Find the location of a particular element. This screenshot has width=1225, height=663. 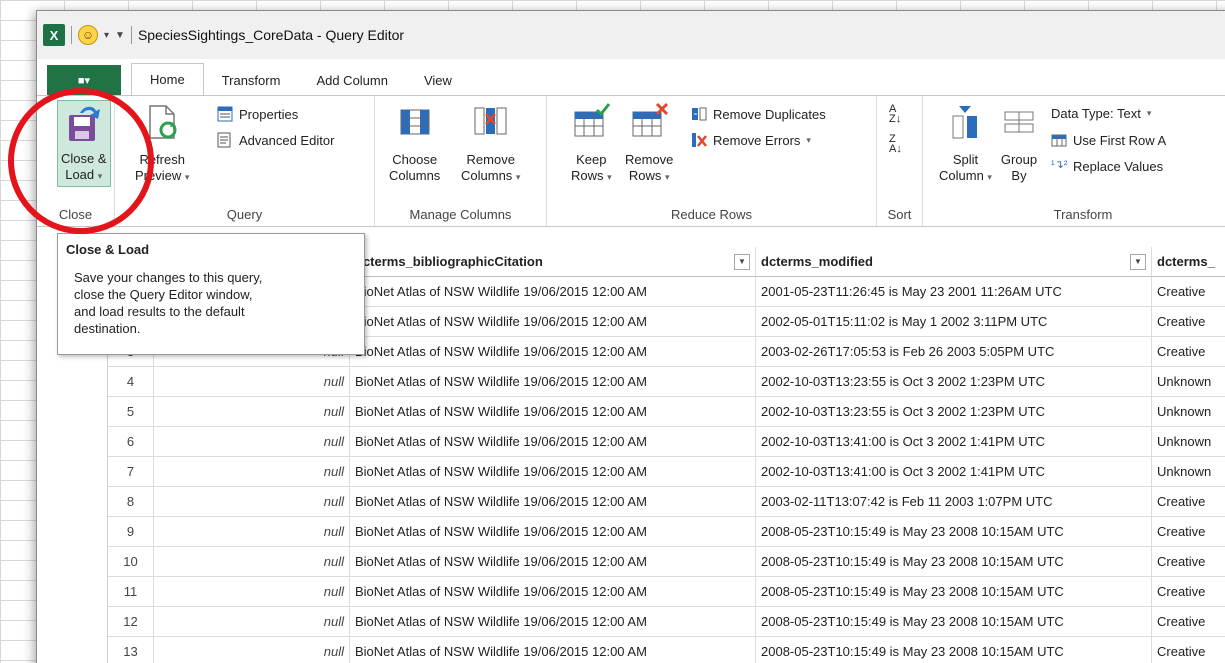

remove-columns-button: Remove Columns ▾ is located at coordinates (490, 143).